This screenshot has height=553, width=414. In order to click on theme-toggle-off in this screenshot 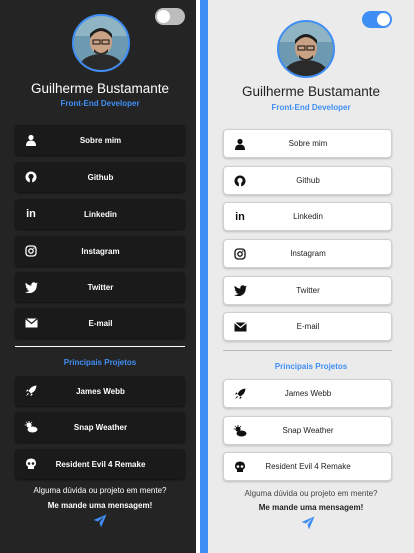, I will do `click(170, 16)`.